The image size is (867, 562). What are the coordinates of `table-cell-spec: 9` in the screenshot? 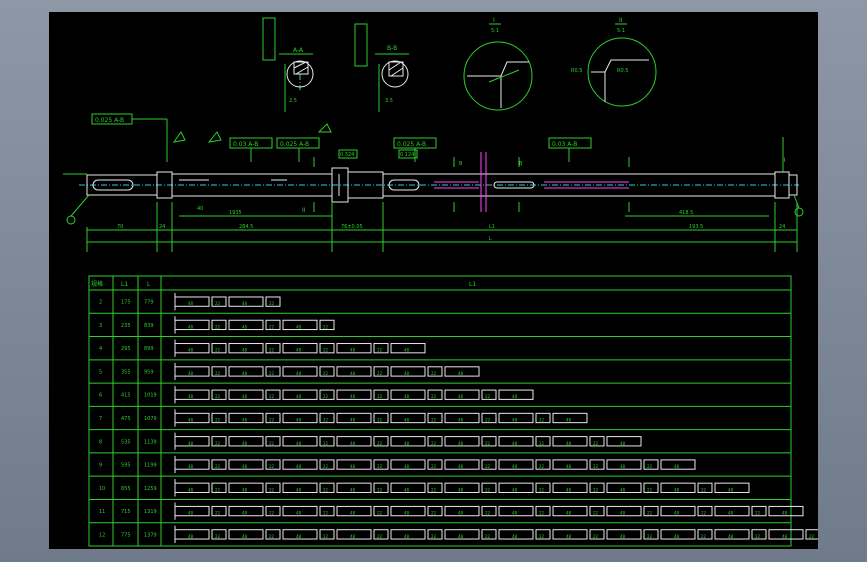 It's located at (100, 466).